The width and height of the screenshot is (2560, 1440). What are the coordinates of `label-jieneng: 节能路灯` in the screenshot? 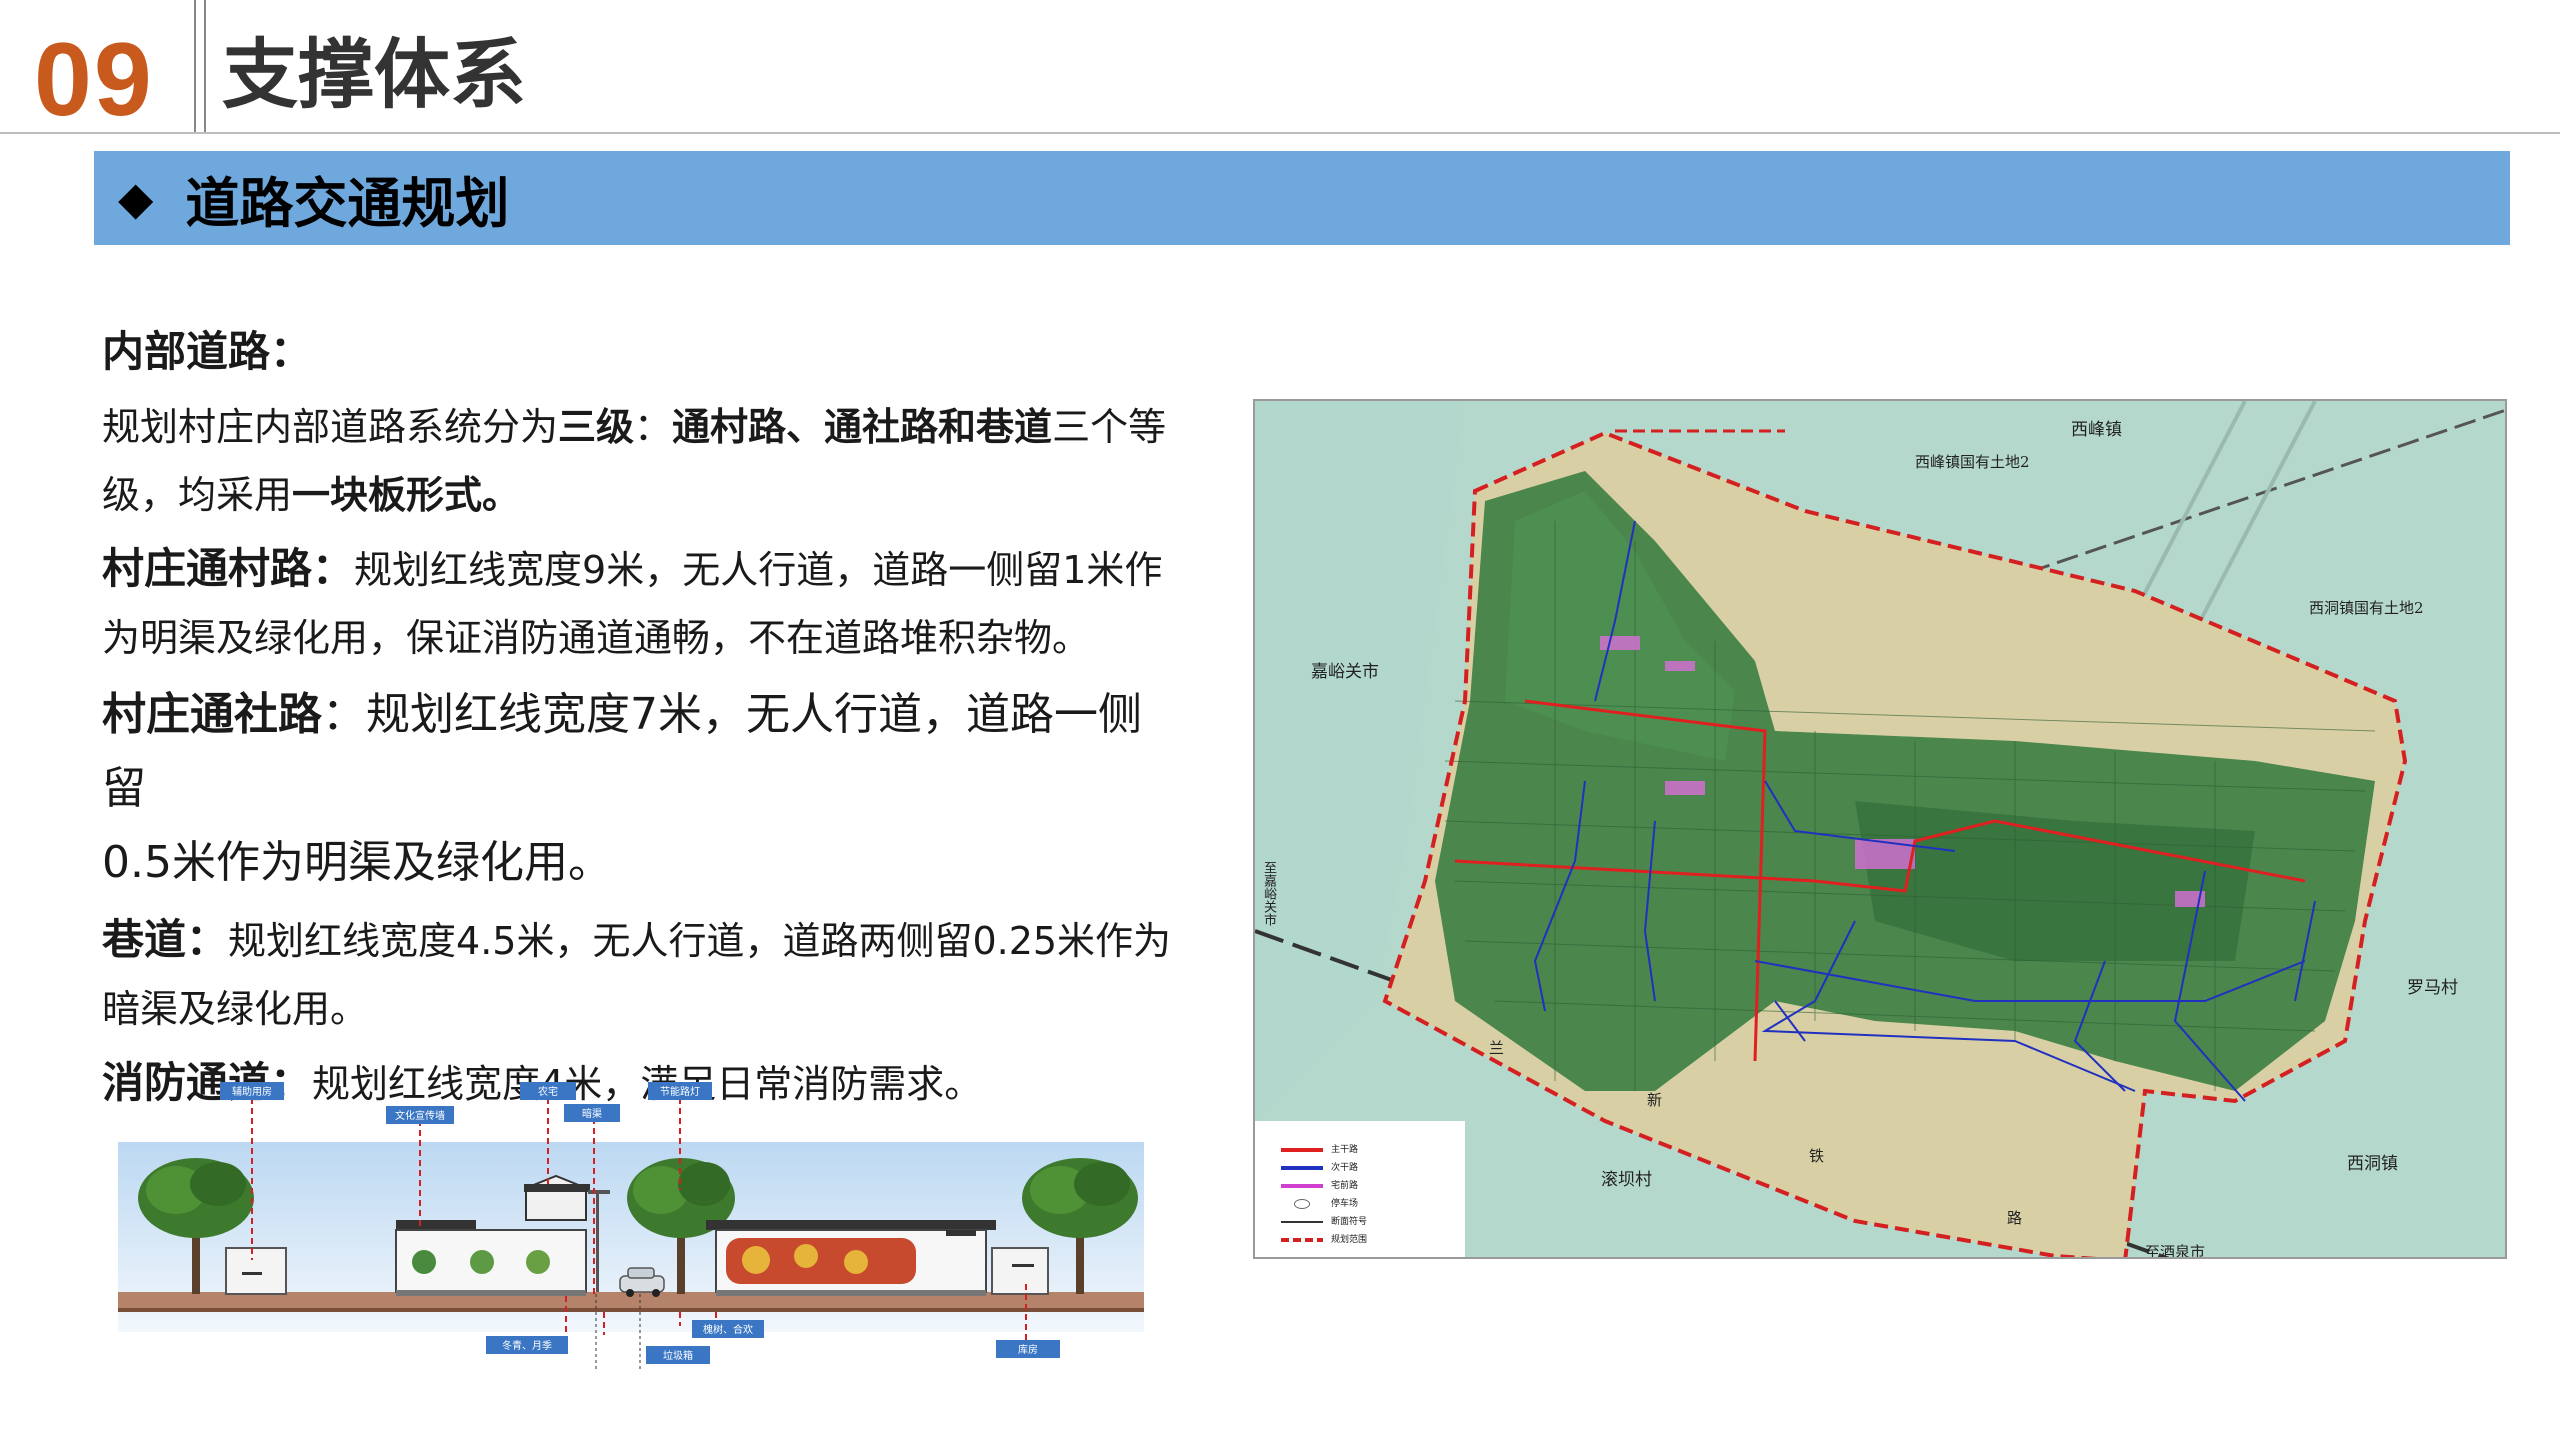 It's located at (680, 1091).